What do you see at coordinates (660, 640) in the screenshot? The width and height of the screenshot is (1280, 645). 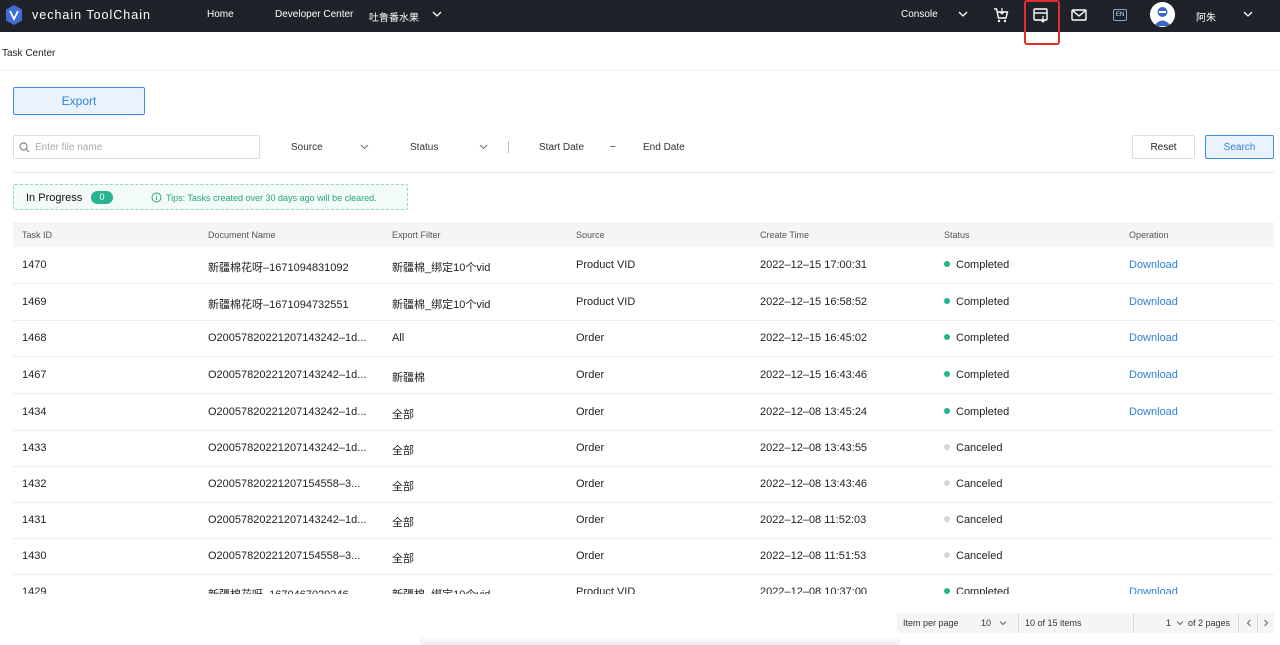 I see `scroll-shadow` at bounding box center [660, 640].